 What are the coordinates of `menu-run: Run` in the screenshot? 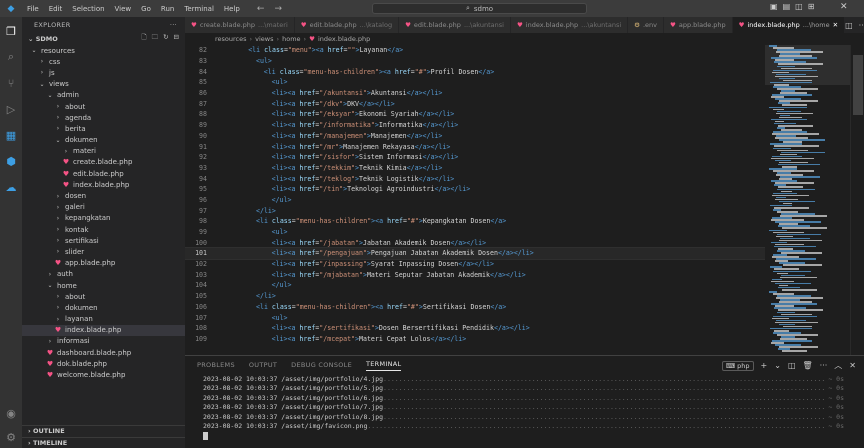 It's located at (167, 9).